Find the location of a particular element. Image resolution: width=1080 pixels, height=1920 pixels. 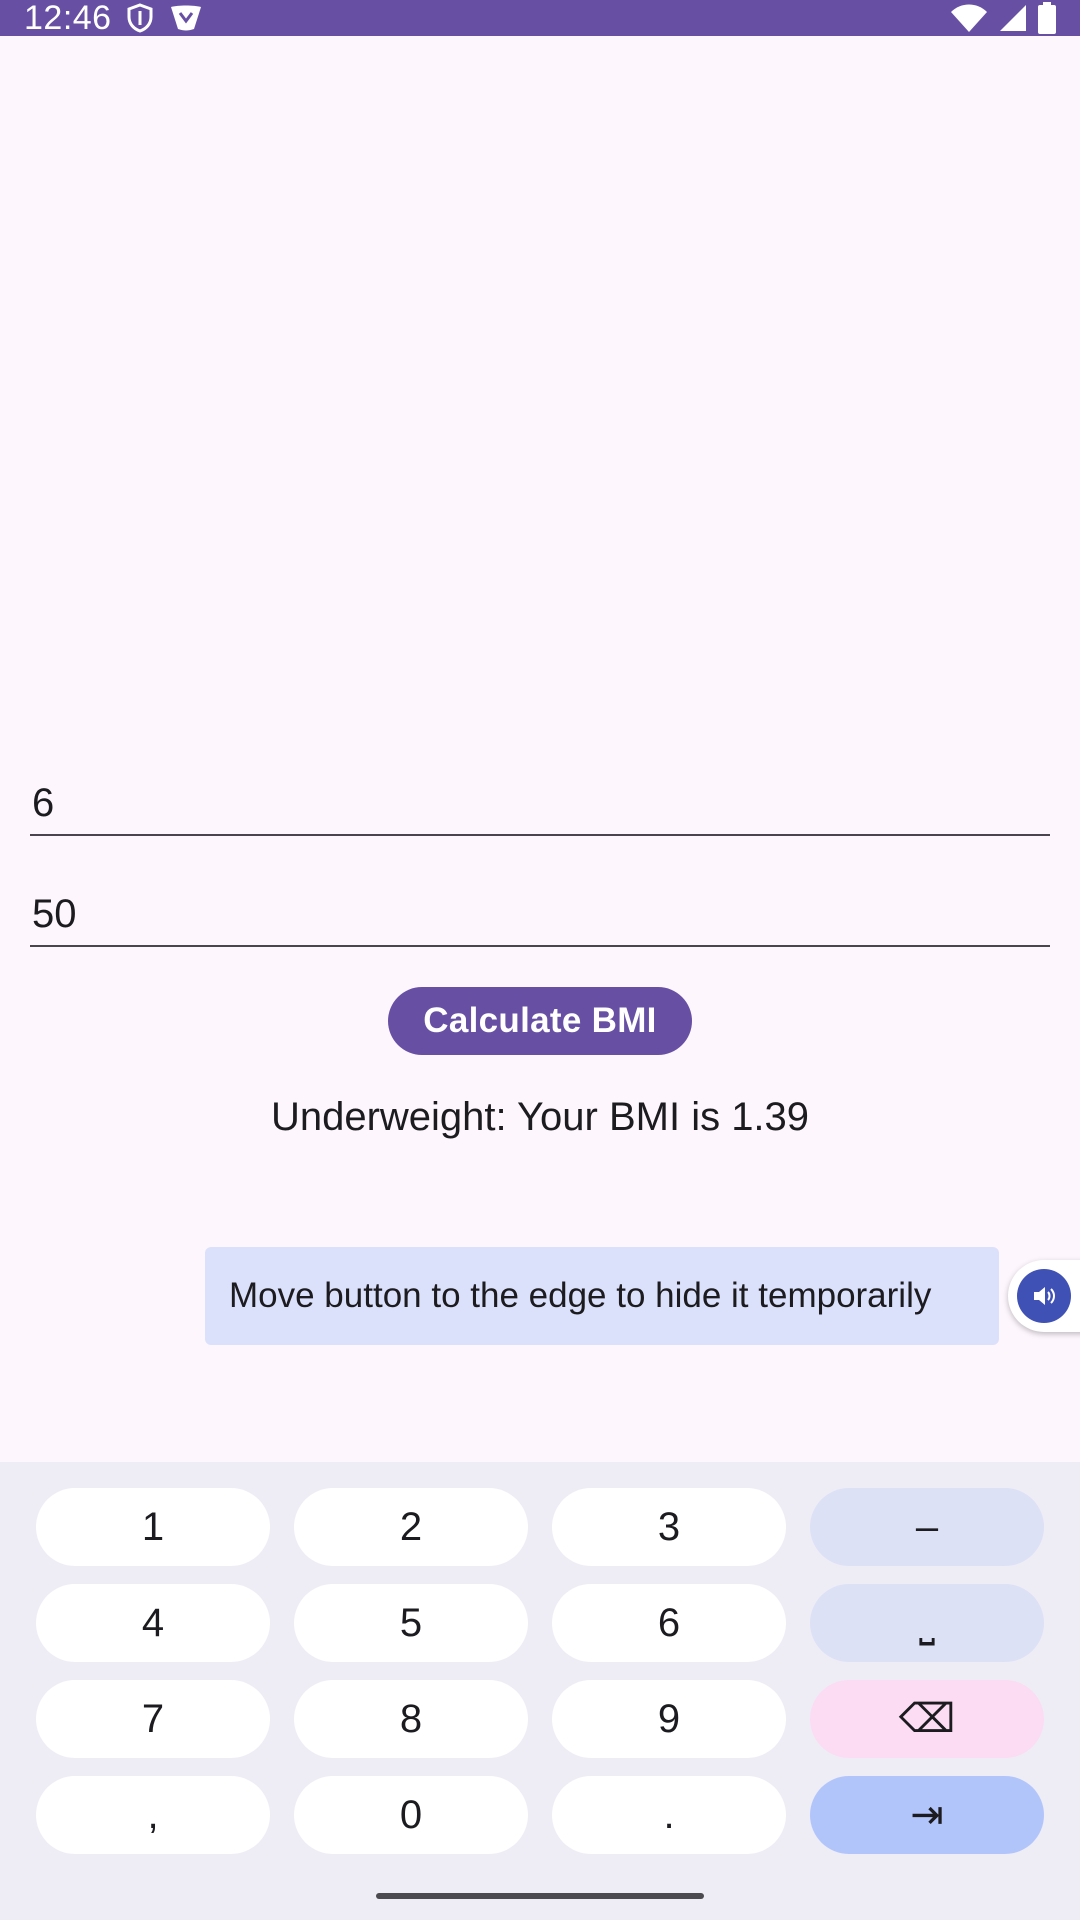

key-space: ⎵ is located at coordinates (927, 1623).